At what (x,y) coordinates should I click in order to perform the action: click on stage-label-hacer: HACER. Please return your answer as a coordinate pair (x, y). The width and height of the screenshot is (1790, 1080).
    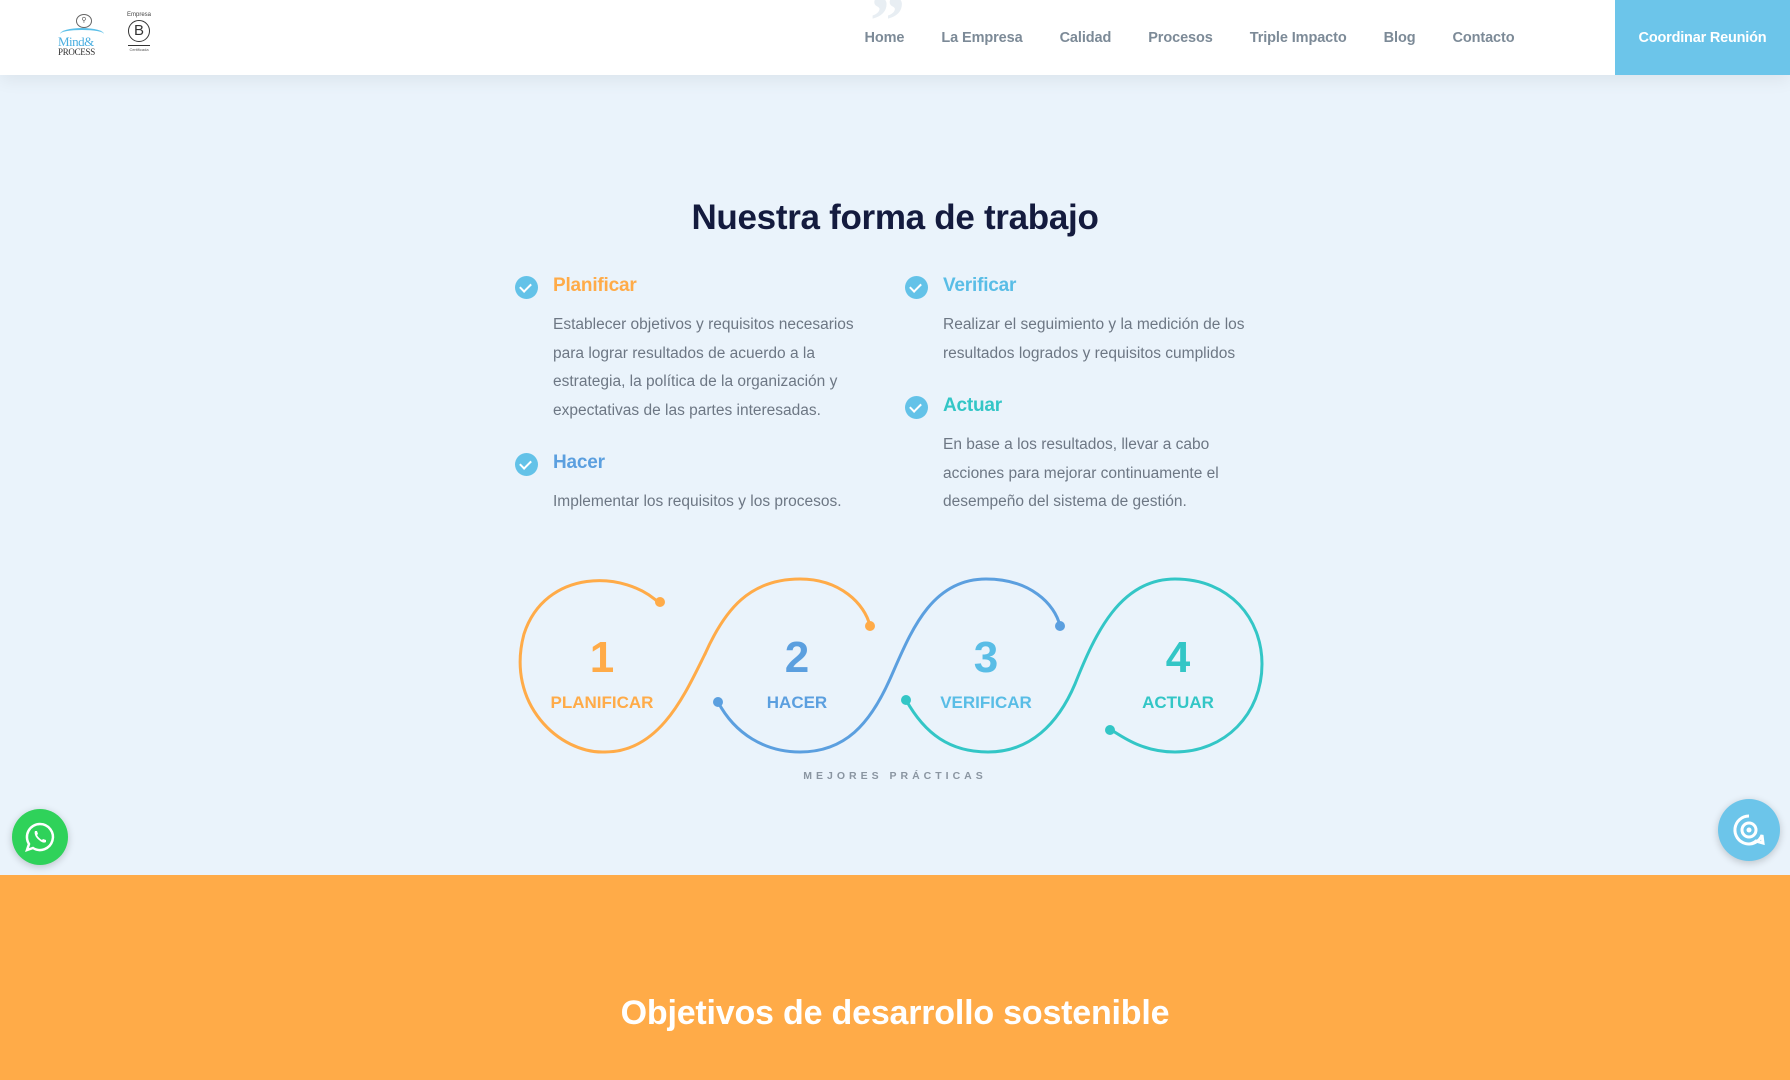
    Looking at the image, I should click on (797, 702).